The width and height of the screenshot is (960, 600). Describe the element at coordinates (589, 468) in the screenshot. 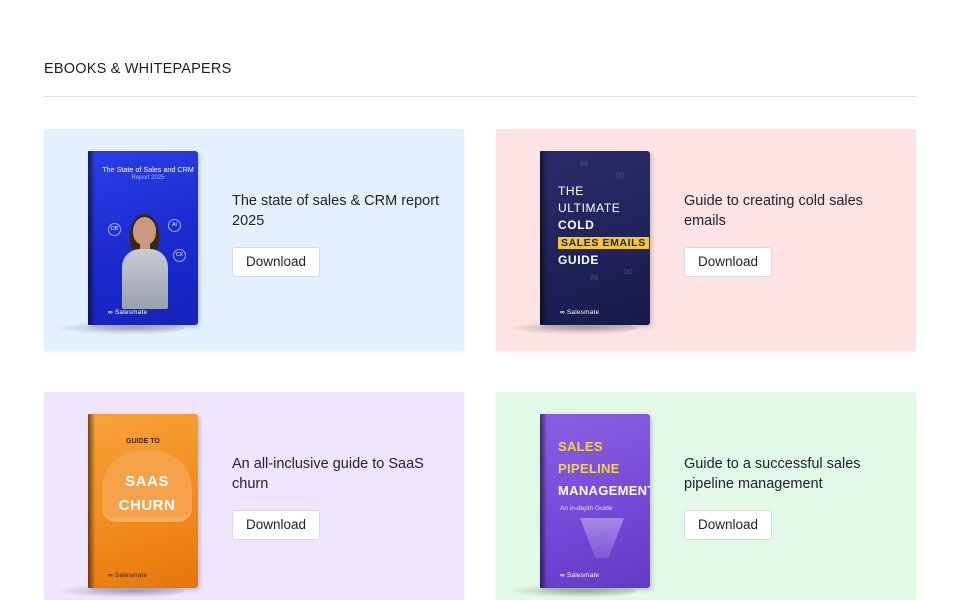

I see `cover-line: PIPELINE` at that location.